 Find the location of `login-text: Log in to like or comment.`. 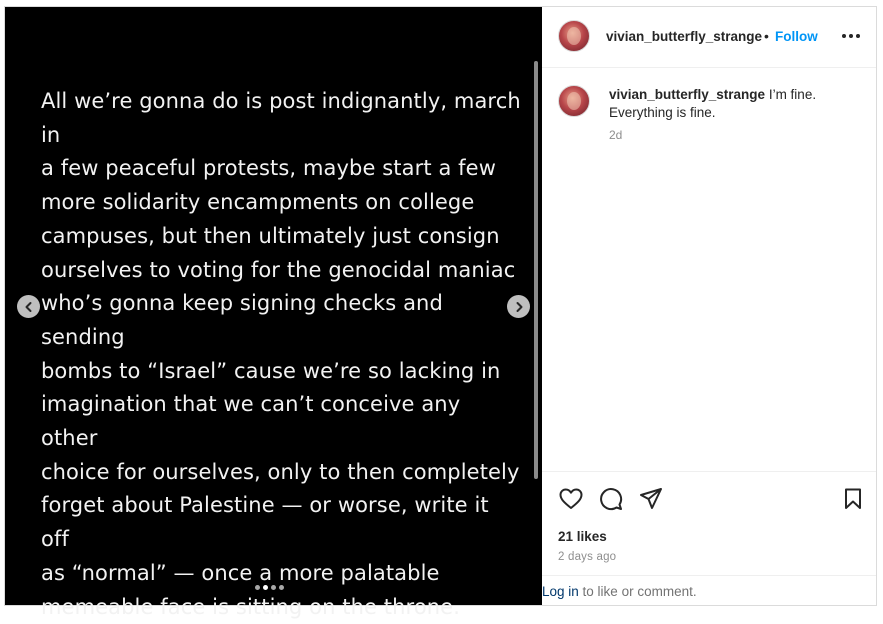

login-text: Log in to like or comment. is located at coordinates (619, 591).